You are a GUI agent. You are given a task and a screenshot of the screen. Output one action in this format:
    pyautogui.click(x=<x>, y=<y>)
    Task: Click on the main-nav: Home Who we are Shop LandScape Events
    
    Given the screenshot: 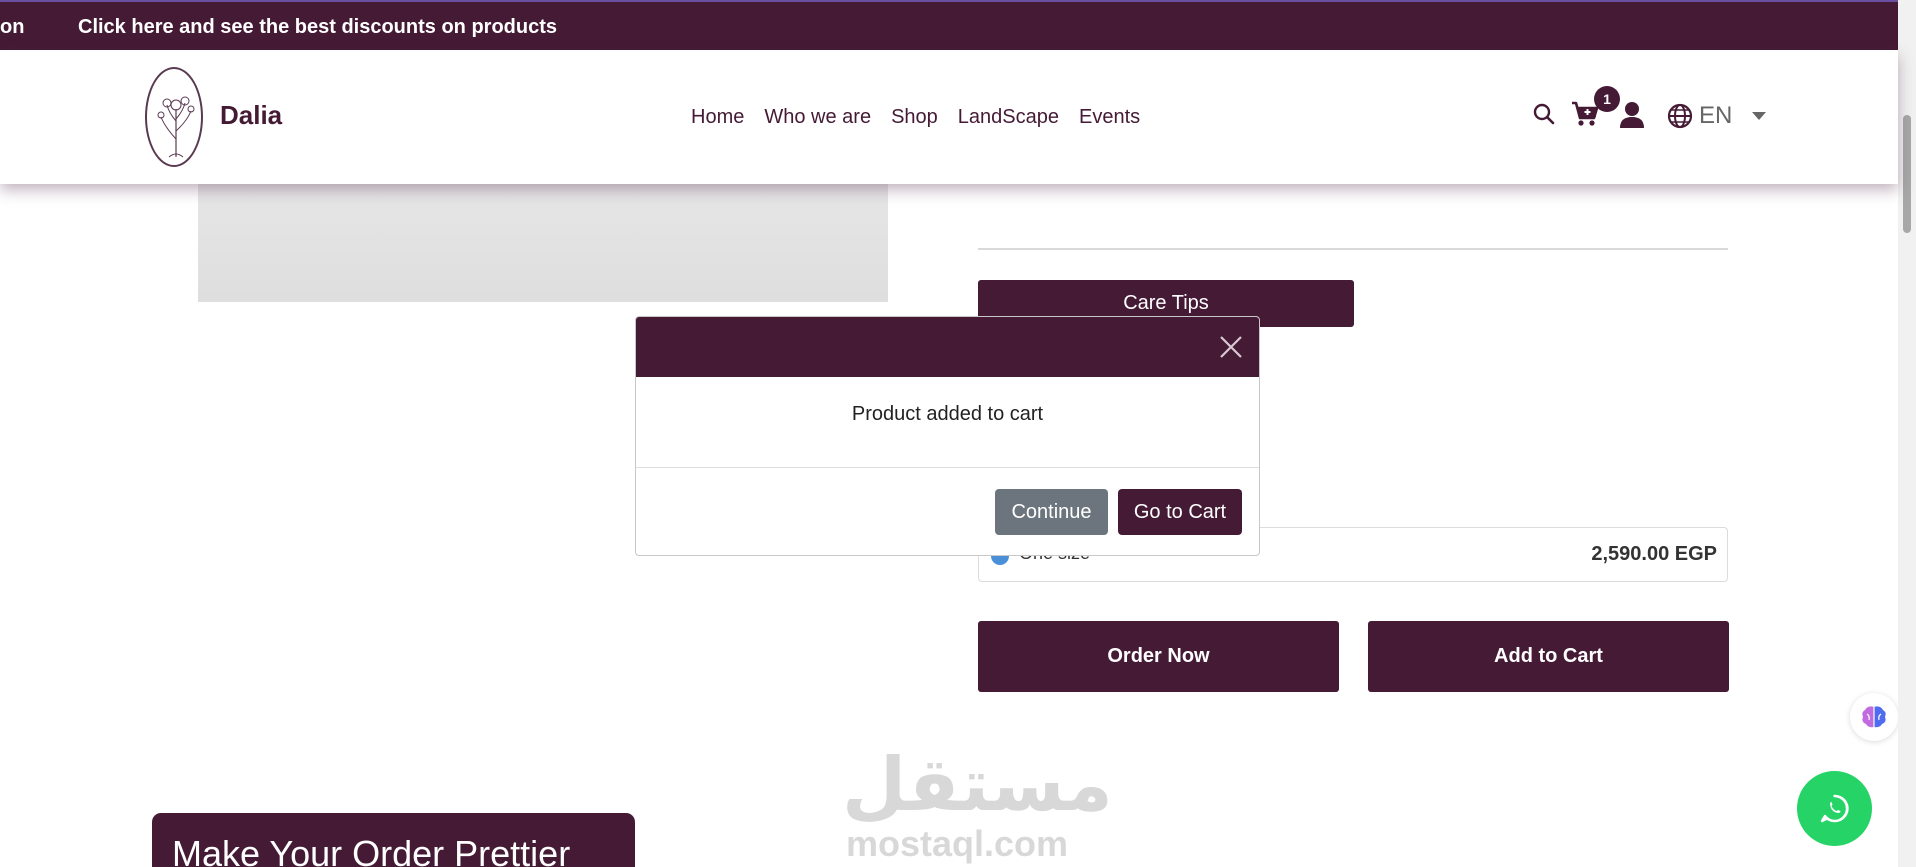 What is the action you would take?
    pyautogui.click(x=915, y=117)
    